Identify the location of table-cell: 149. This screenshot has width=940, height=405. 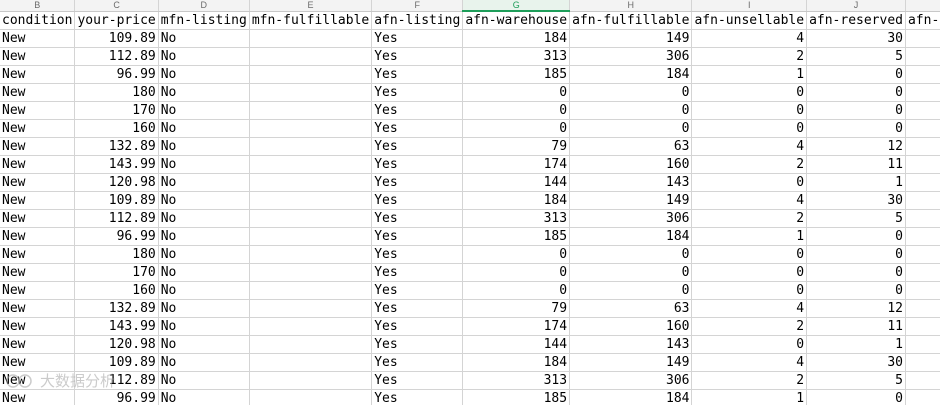
(631, 362).